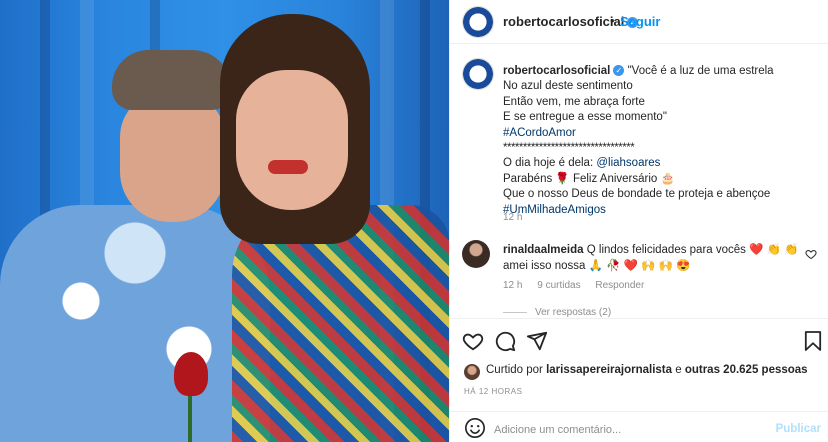  I want to click on profile-avatar, so click(478, 22).